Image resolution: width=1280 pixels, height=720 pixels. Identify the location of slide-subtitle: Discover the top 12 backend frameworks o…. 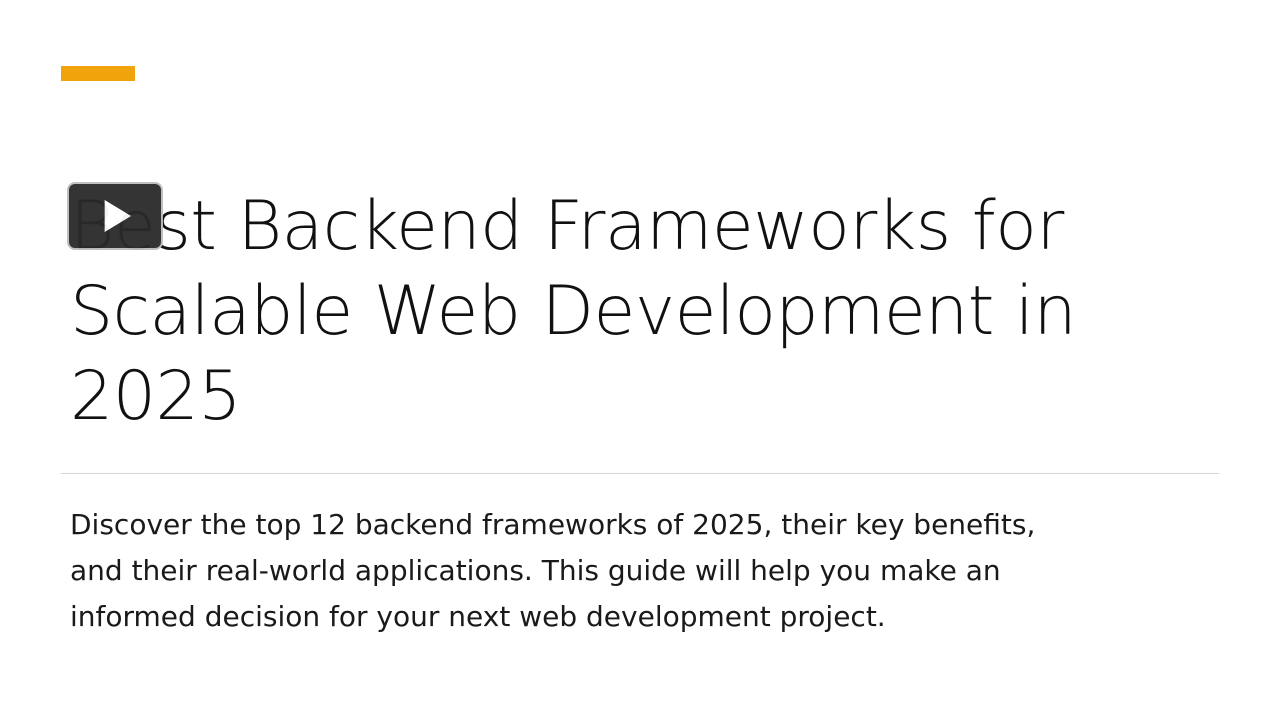
(553, 570).